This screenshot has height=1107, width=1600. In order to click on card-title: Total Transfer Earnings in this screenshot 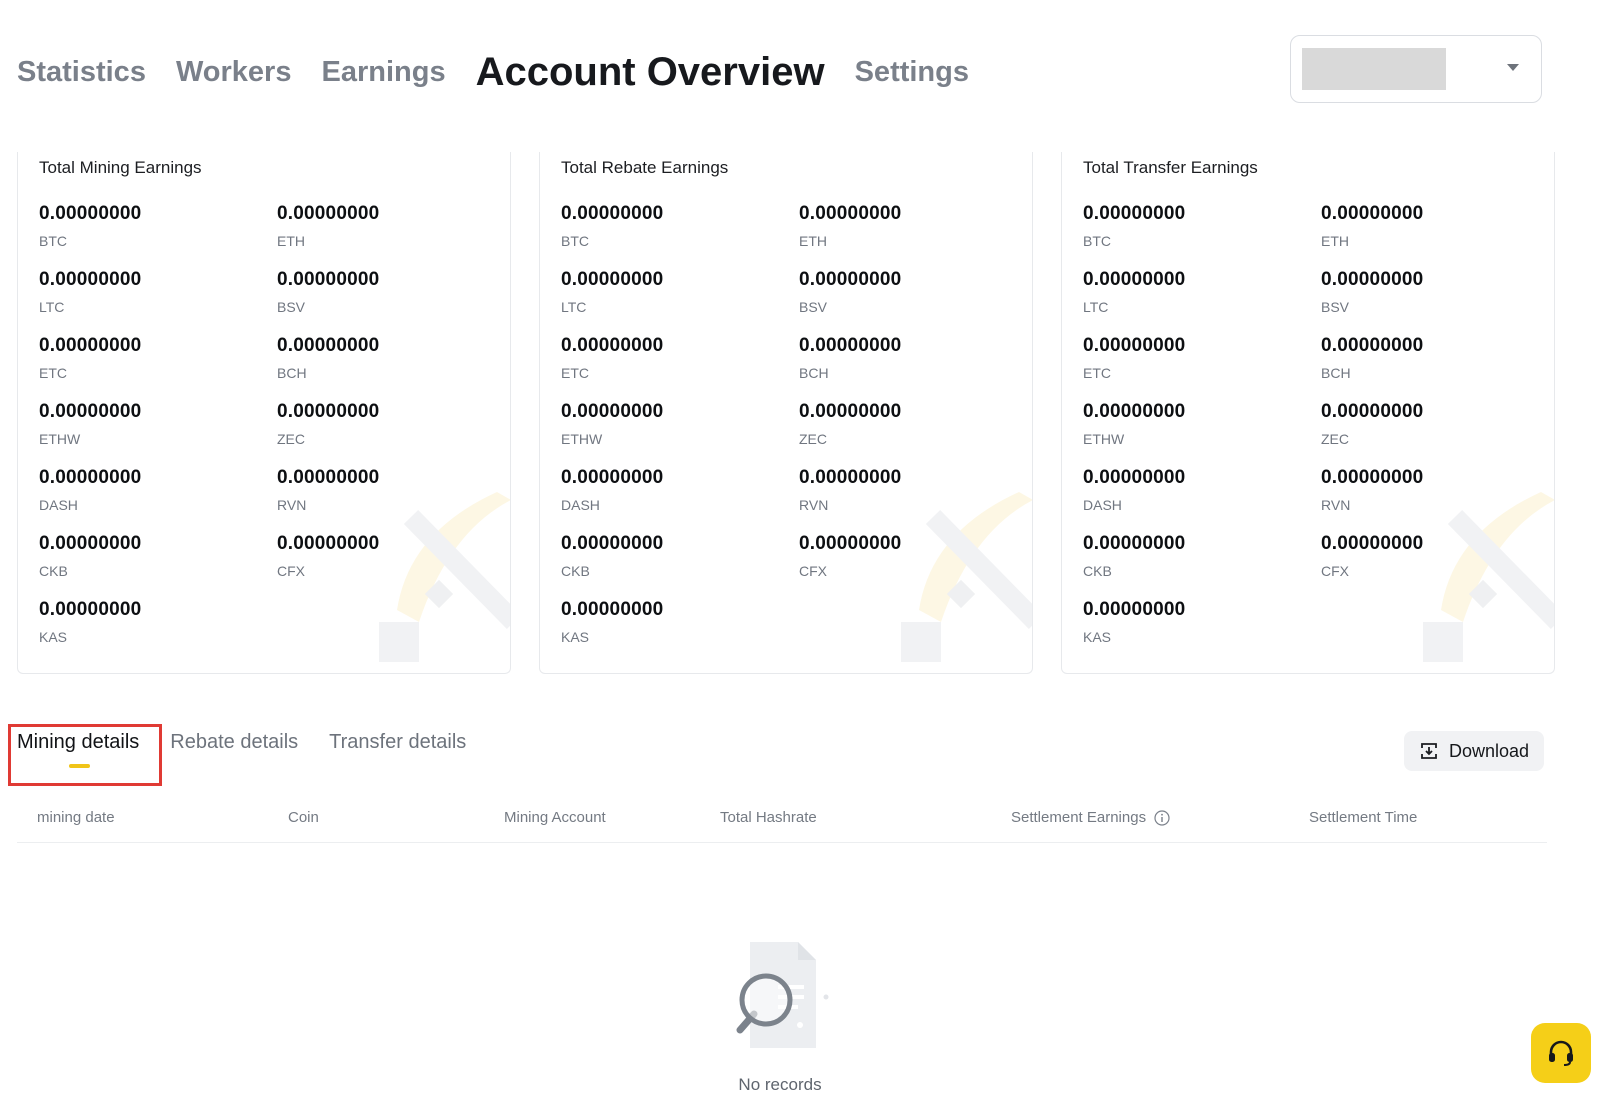, I will do `click(1170, 167)`.